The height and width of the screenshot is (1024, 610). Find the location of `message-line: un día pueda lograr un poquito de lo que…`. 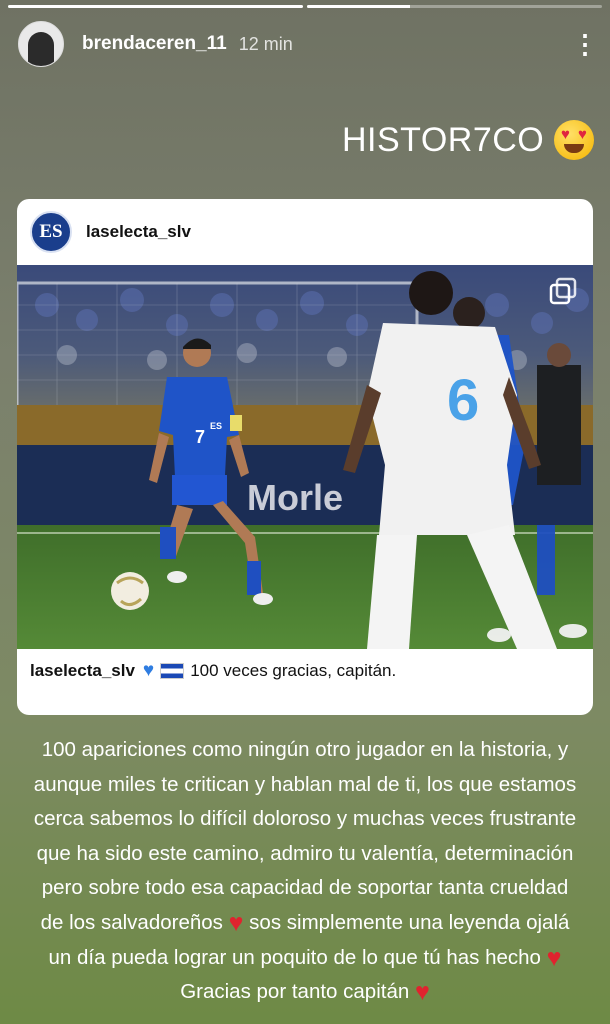

message-line: un día pueda lograr un poquito de lo que… is located at coordinates (305, 957).